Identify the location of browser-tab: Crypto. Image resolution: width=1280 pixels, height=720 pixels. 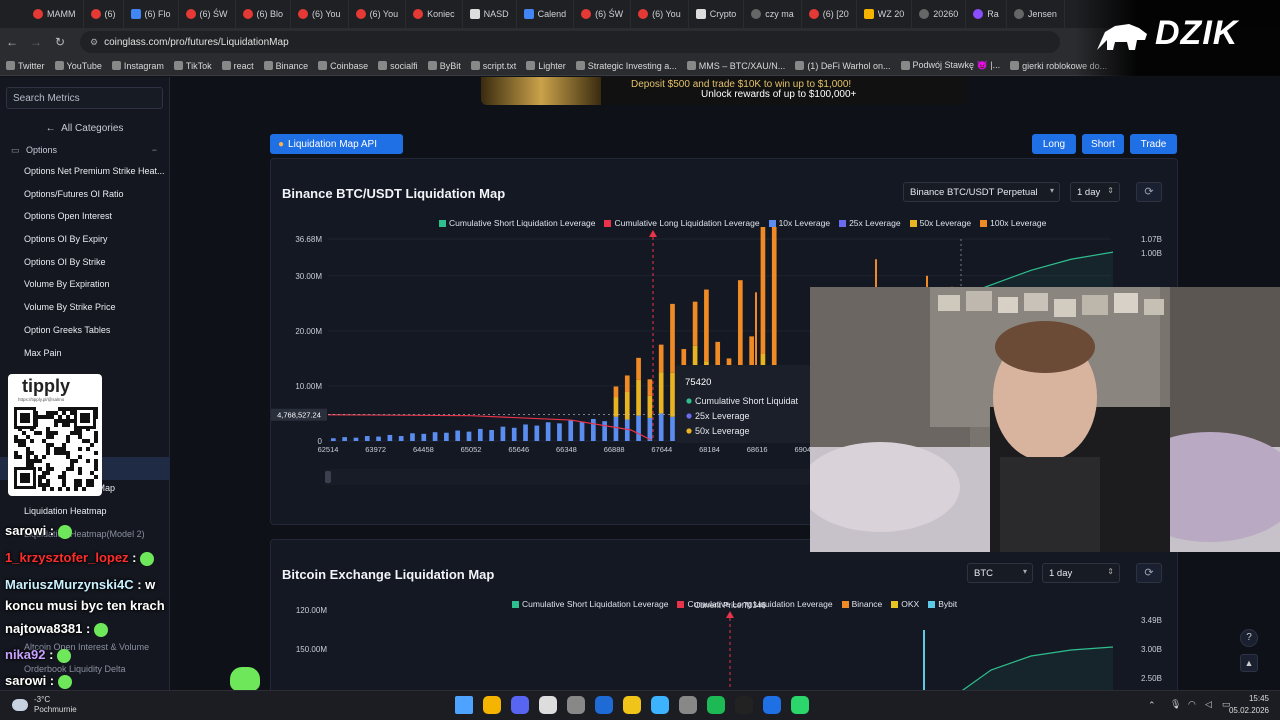
(717, 14).